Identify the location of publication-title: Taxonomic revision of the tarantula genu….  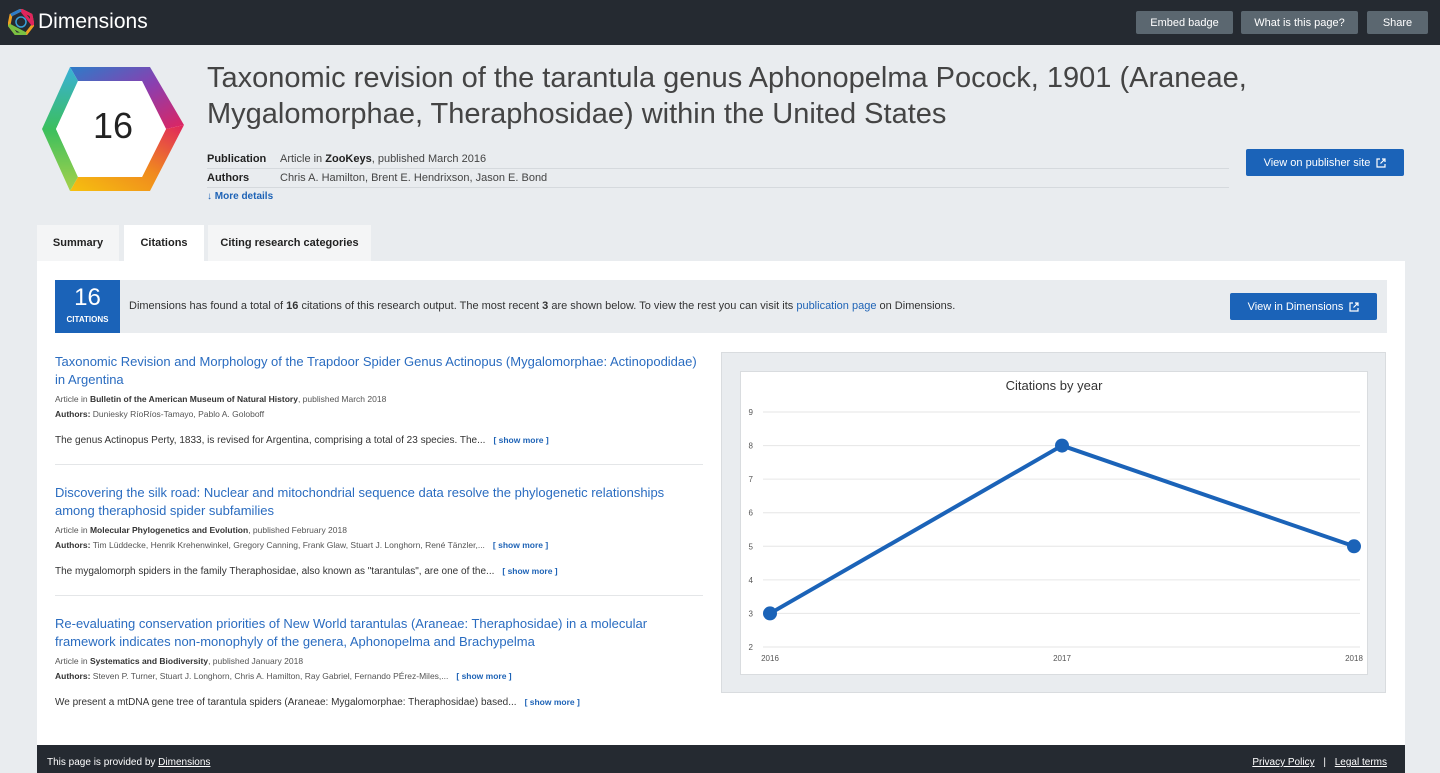
(727, 96).